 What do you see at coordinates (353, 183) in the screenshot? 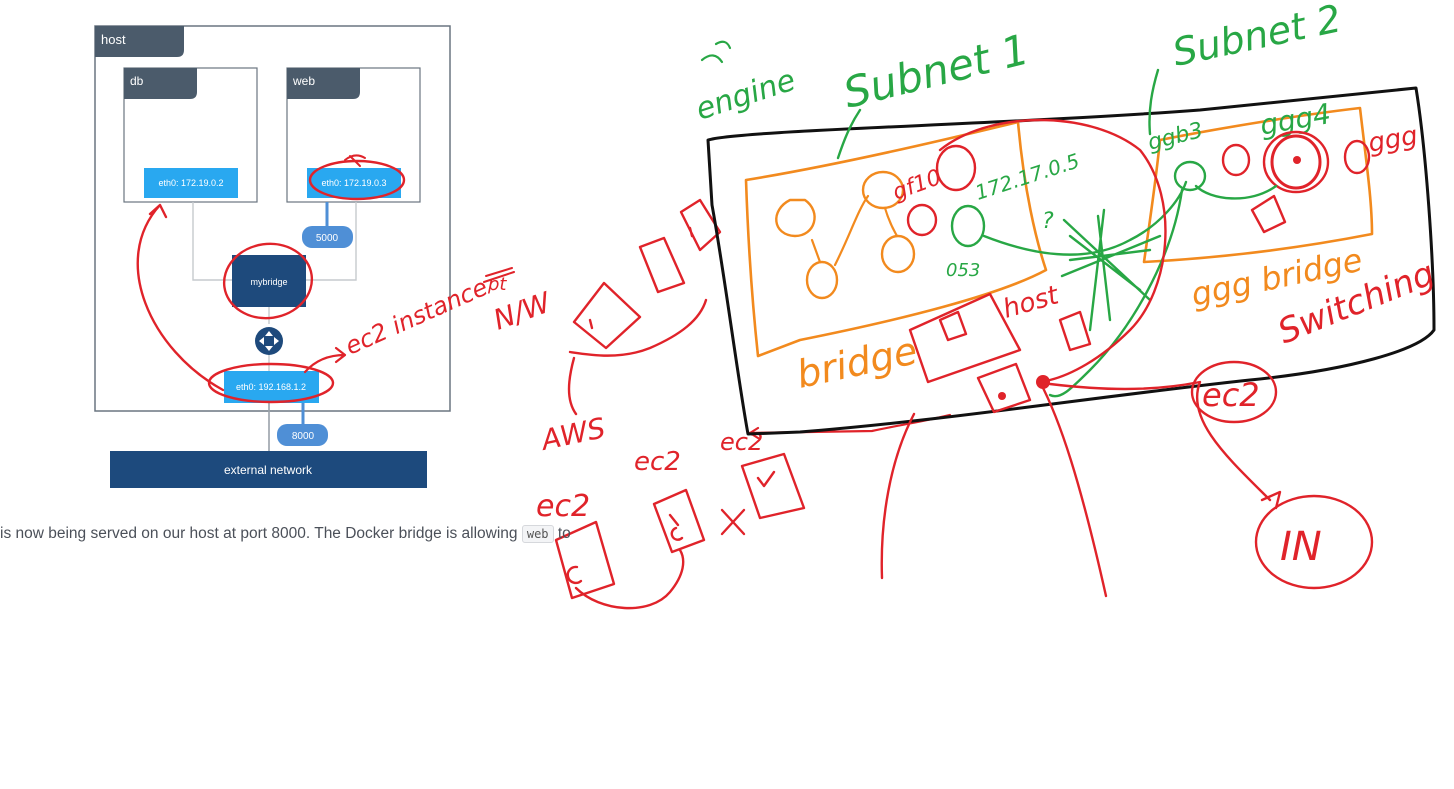
I see `web-eth-label: eth0: 172.19.0.3` at bounding box center [353, 183].